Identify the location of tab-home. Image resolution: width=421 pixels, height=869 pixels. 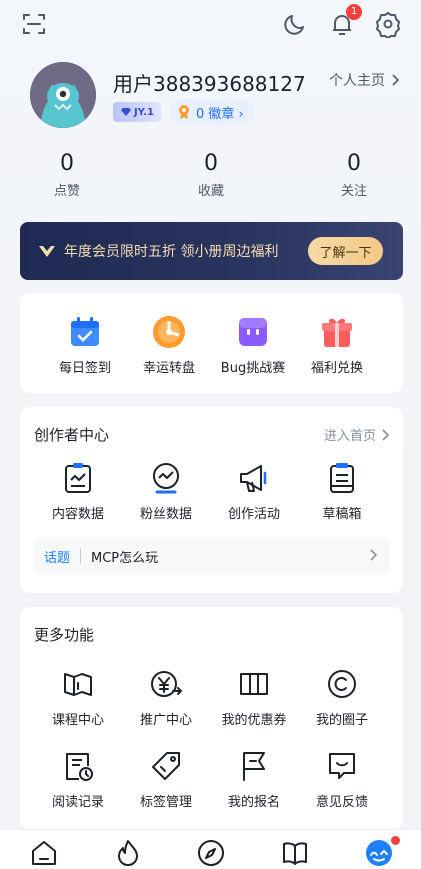
(44, 853).